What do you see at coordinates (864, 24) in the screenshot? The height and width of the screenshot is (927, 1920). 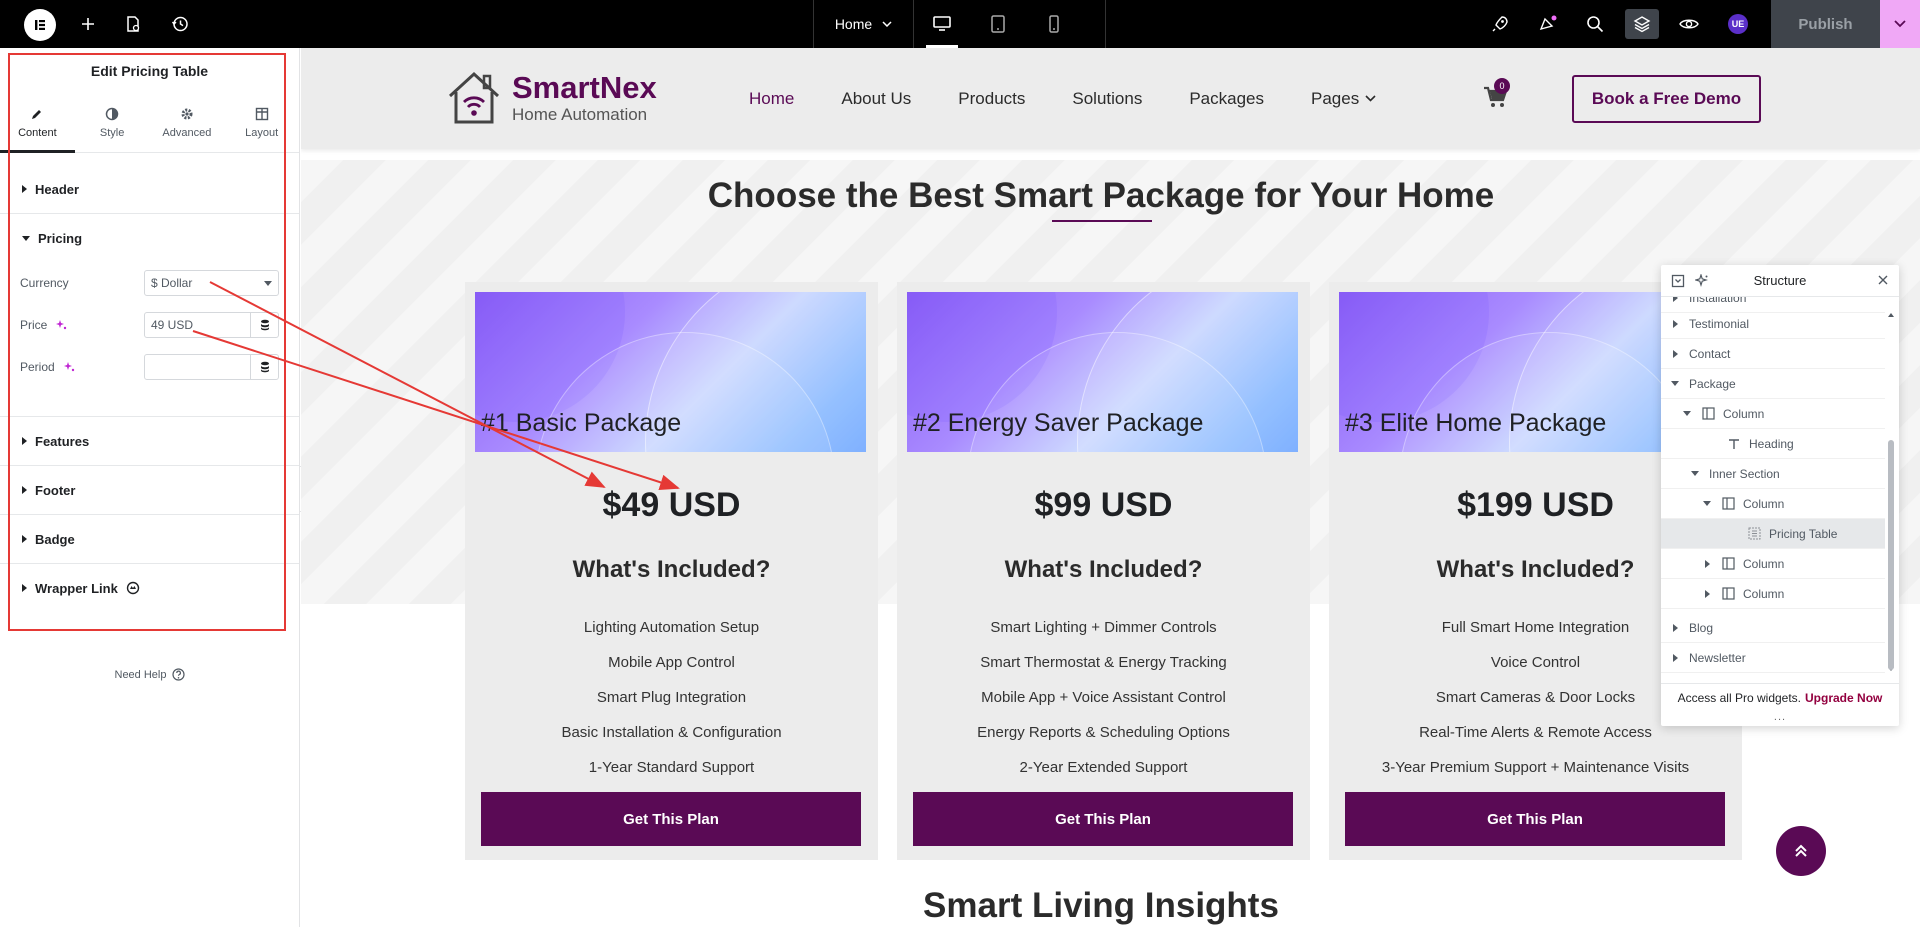 I see `page-selector: Home` at bounding box center [864, 24].